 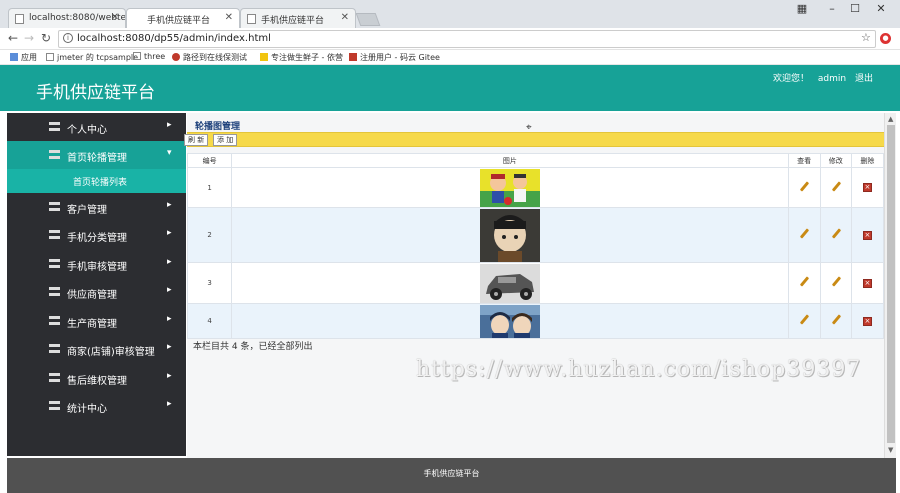 I want to click on profile-icon: ▦, so click(x=802, y=8).